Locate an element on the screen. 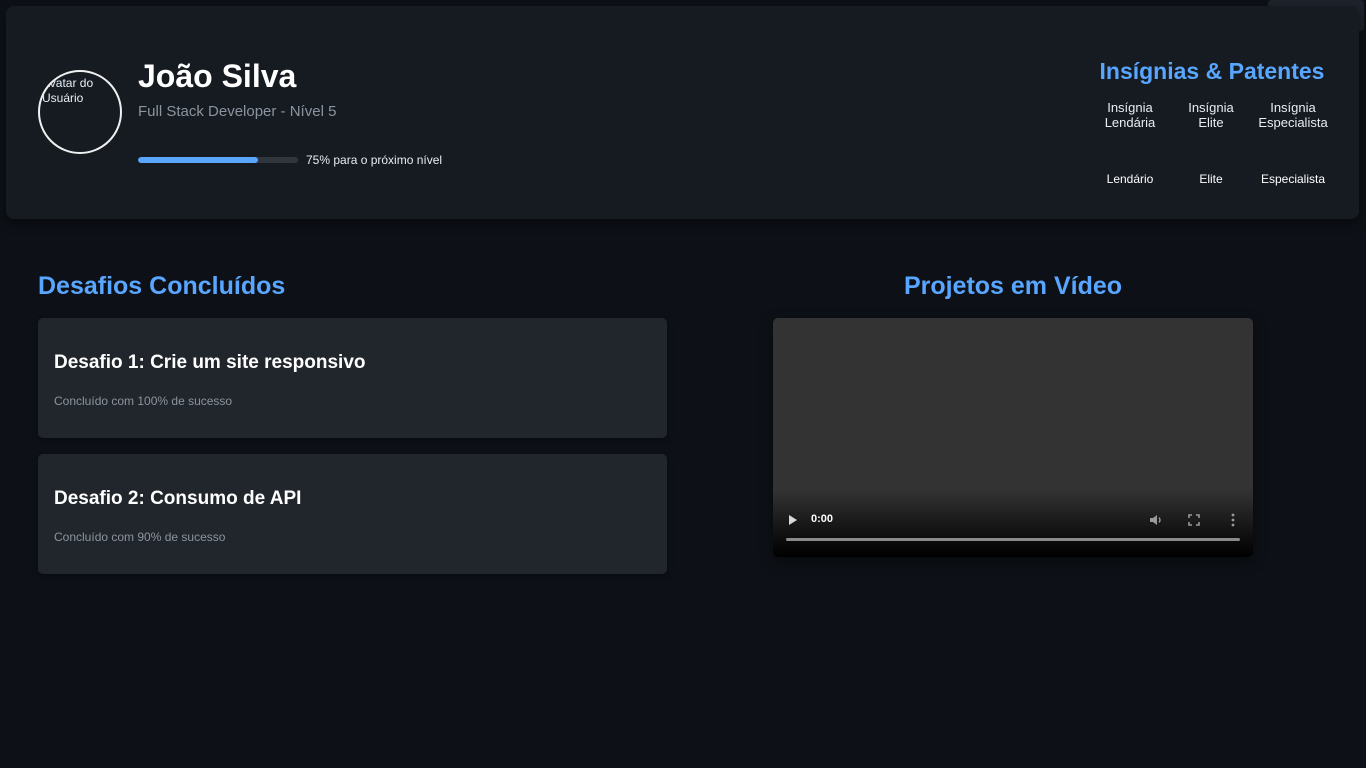 The width and height of the screenshot is (1366, 768). user-name: João Silva is located at coordinates (217, 76).